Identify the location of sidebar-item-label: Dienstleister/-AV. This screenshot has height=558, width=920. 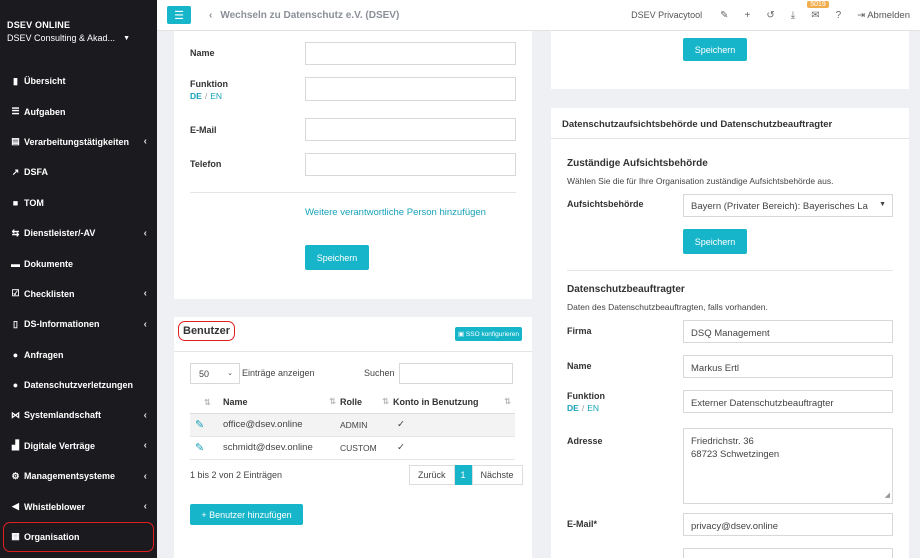
(60, 233).